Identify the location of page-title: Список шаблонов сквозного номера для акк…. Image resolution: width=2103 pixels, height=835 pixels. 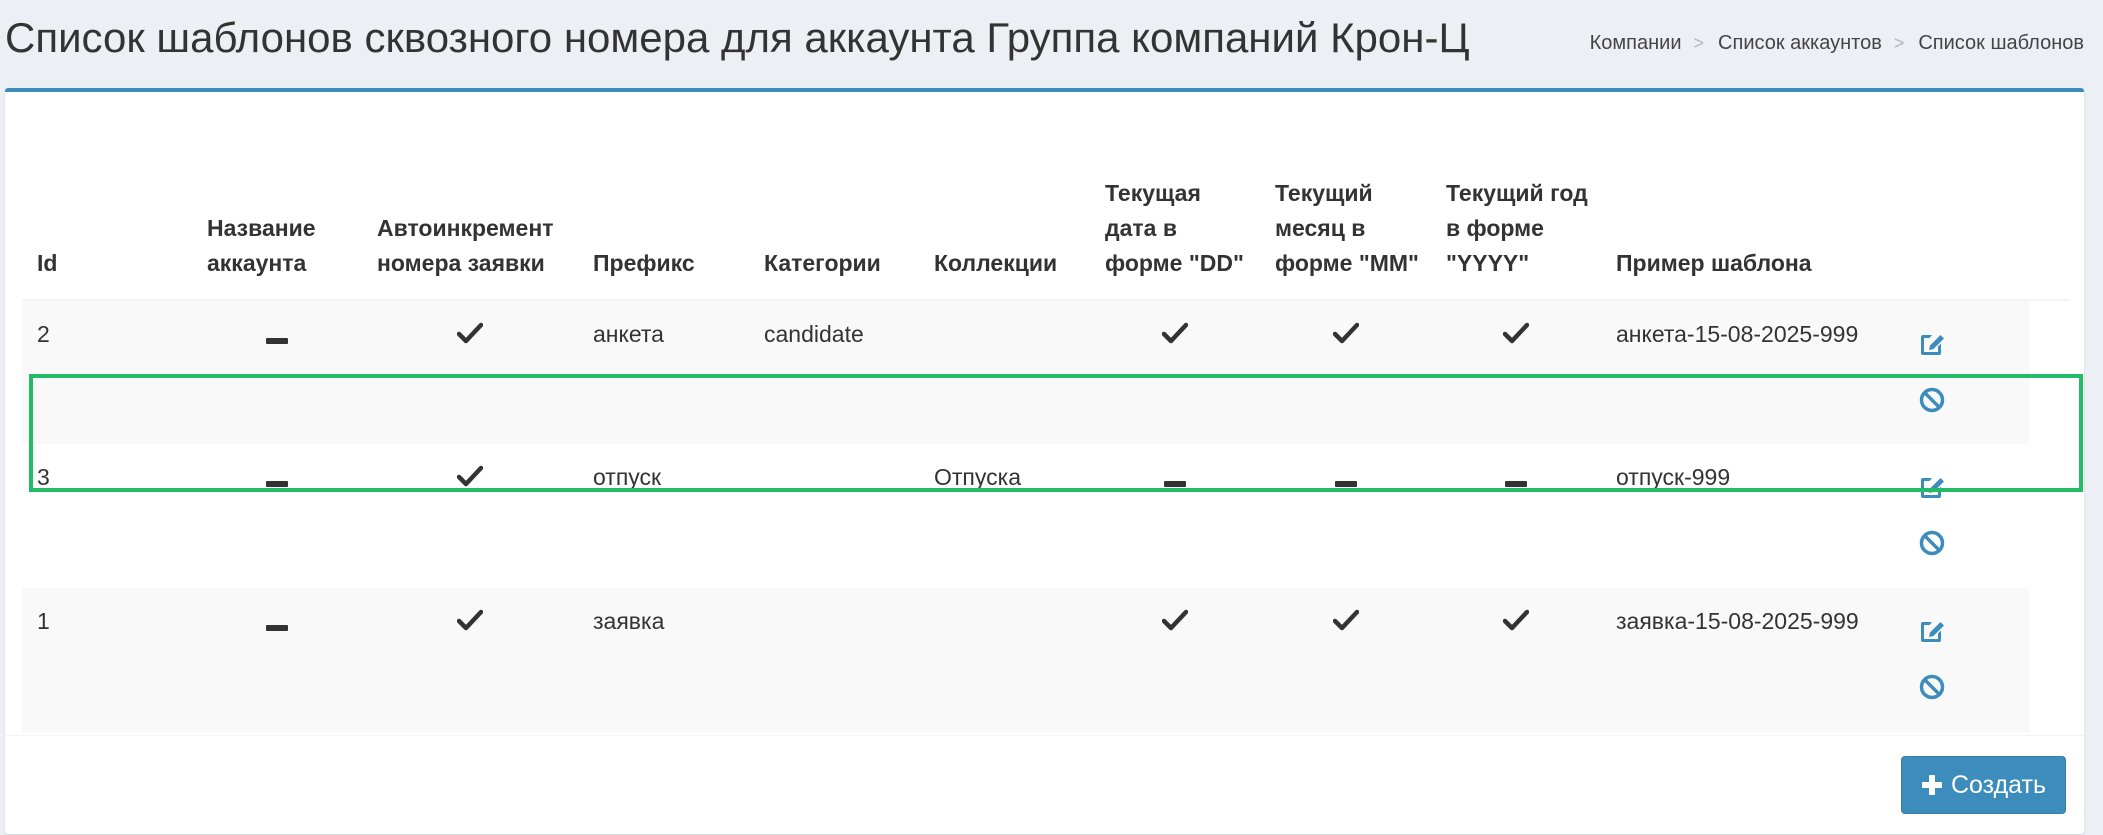
(737, 37).